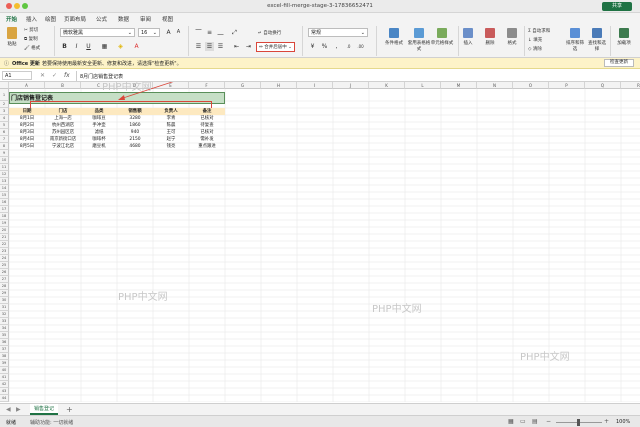 The height and width of the screenshot is (427, 640). I want to click on italic-button: I, so click(76, 46).